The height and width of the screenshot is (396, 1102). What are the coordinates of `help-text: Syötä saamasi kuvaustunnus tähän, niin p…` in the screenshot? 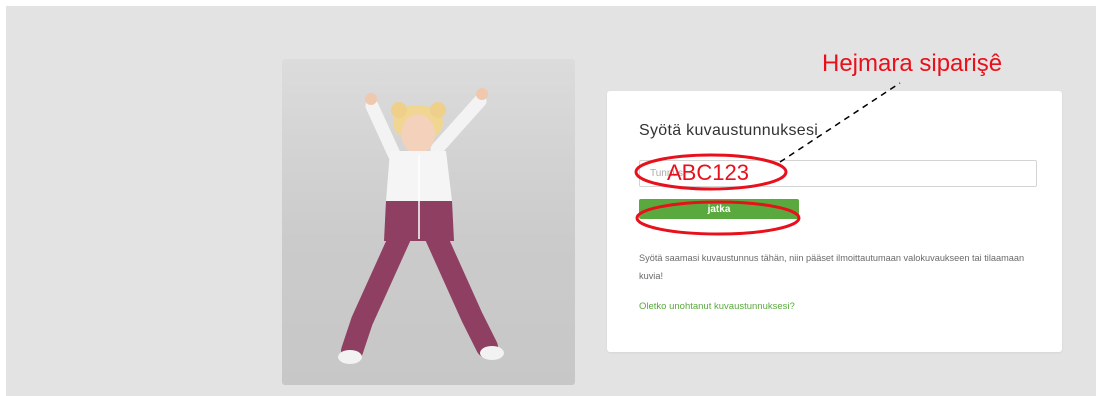 It's located at (832, 267).